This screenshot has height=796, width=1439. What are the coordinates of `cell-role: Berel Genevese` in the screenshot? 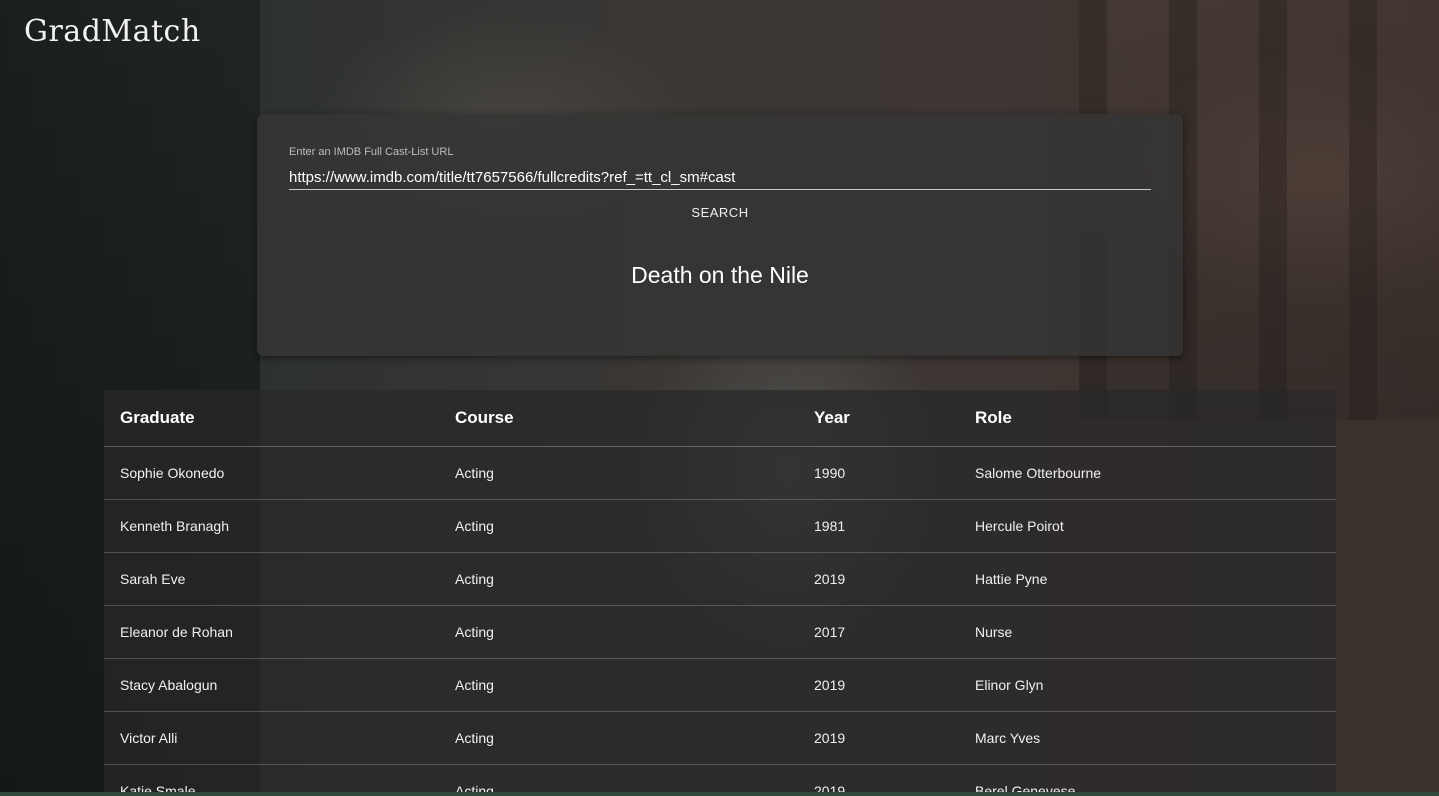 It's located at (1147, 778).